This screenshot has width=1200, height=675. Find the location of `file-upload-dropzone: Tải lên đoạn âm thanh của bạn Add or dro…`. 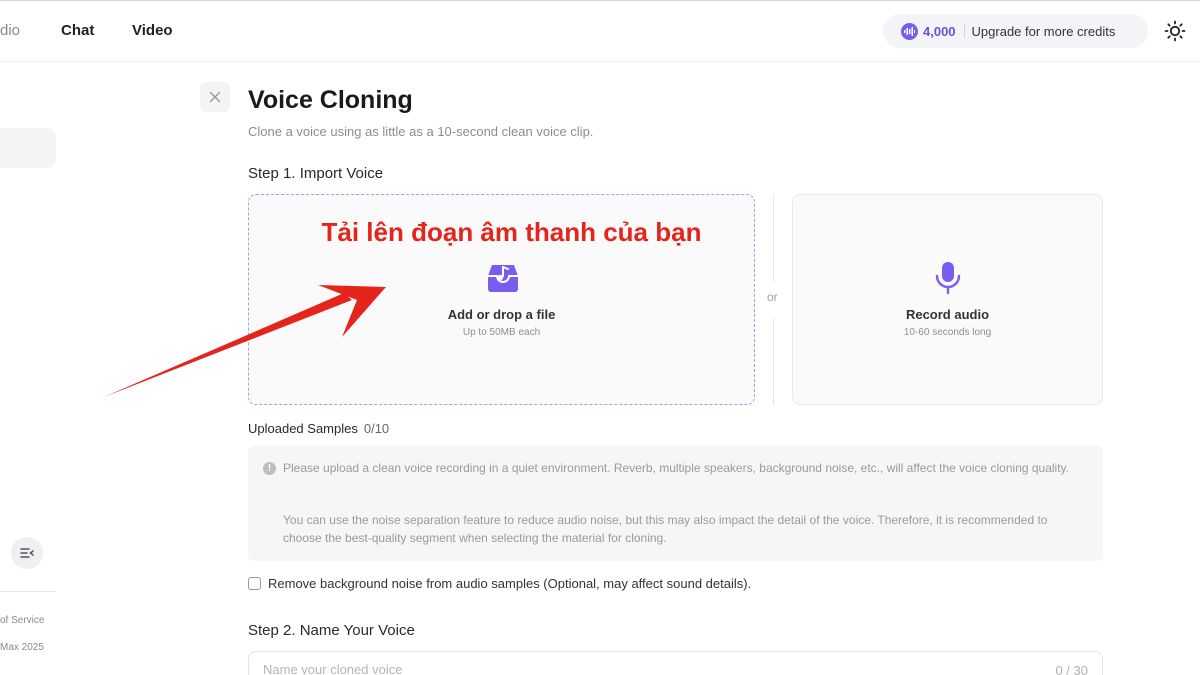

file-upload-dropzone: Tải lên đoạn âm thanh của bạn Add or dro… is located at coordinates (501, 299).